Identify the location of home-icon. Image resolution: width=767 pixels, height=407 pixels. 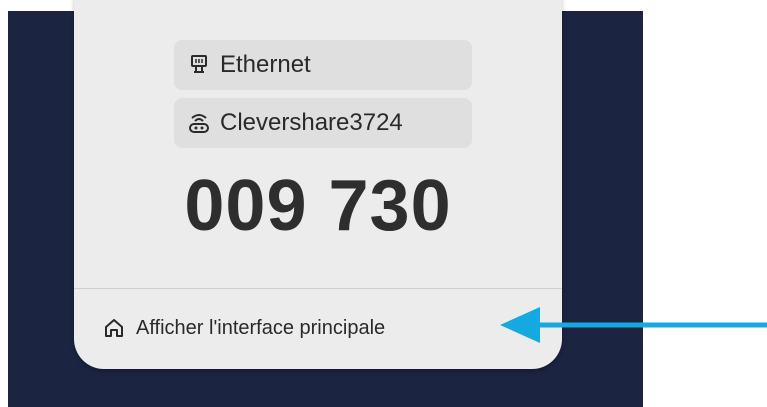
(114, 328).